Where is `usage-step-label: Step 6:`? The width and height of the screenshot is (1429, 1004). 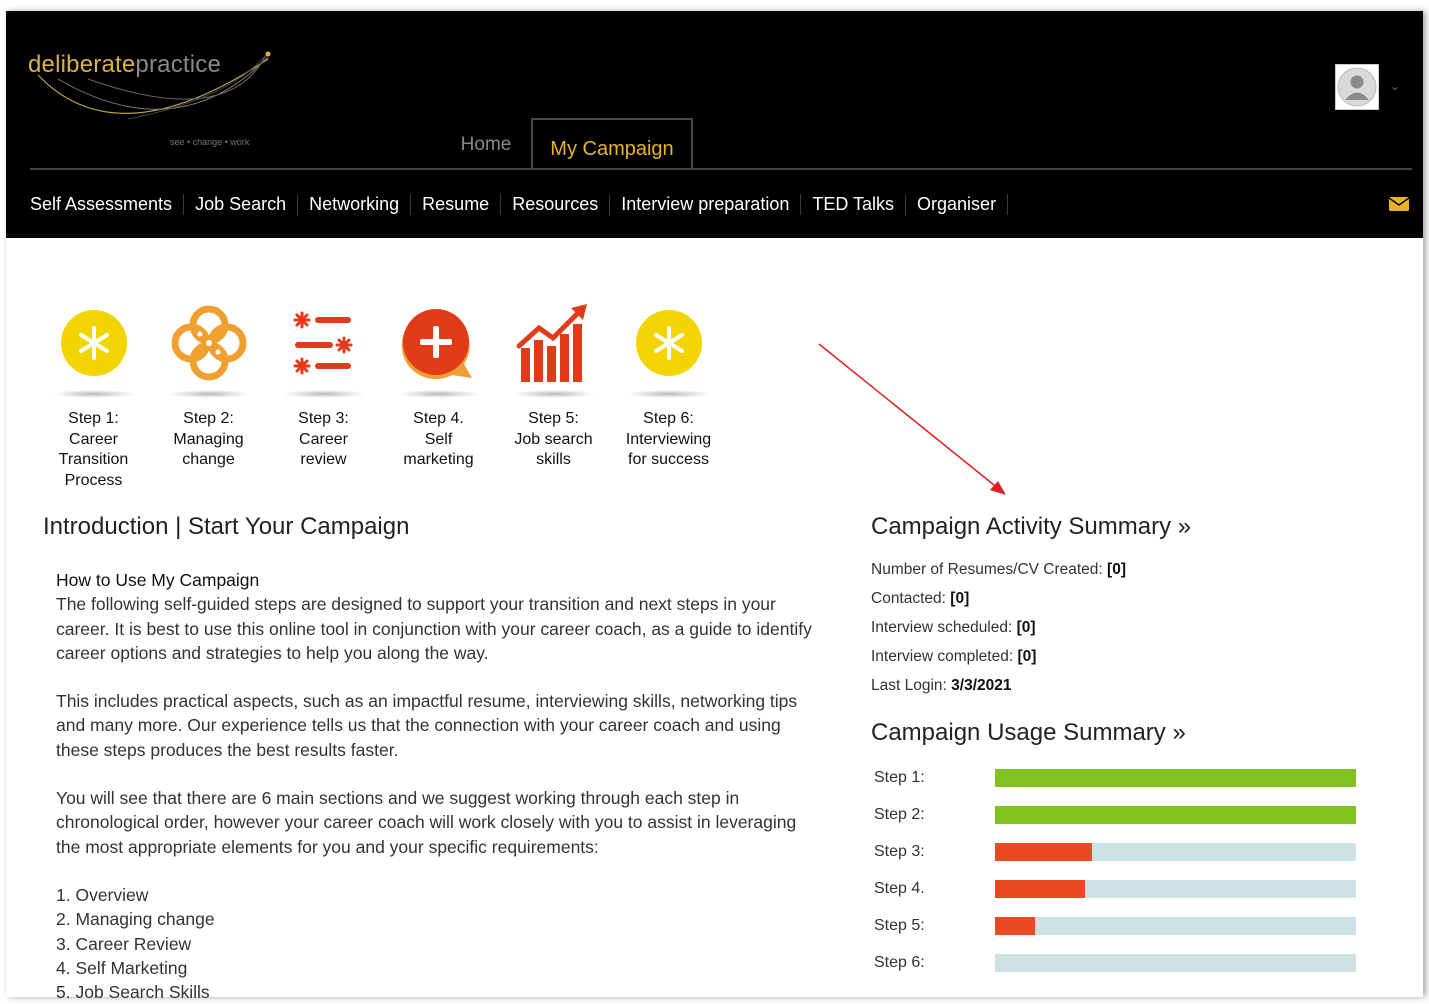
usage-step-label: Step 6: is located at coordinates (899, 962).